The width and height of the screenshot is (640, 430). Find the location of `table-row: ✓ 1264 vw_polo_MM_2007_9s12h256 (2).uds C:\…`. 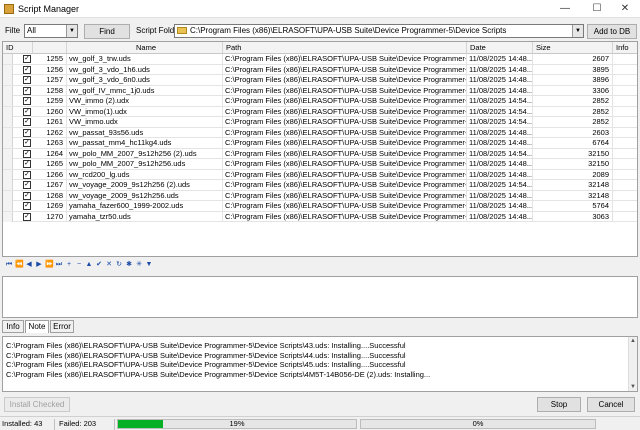

table-row: ✓ 1264 vw_polo_MM_2007_9s12h256 (2).uds C:\… is located at coordinates (320, 153).